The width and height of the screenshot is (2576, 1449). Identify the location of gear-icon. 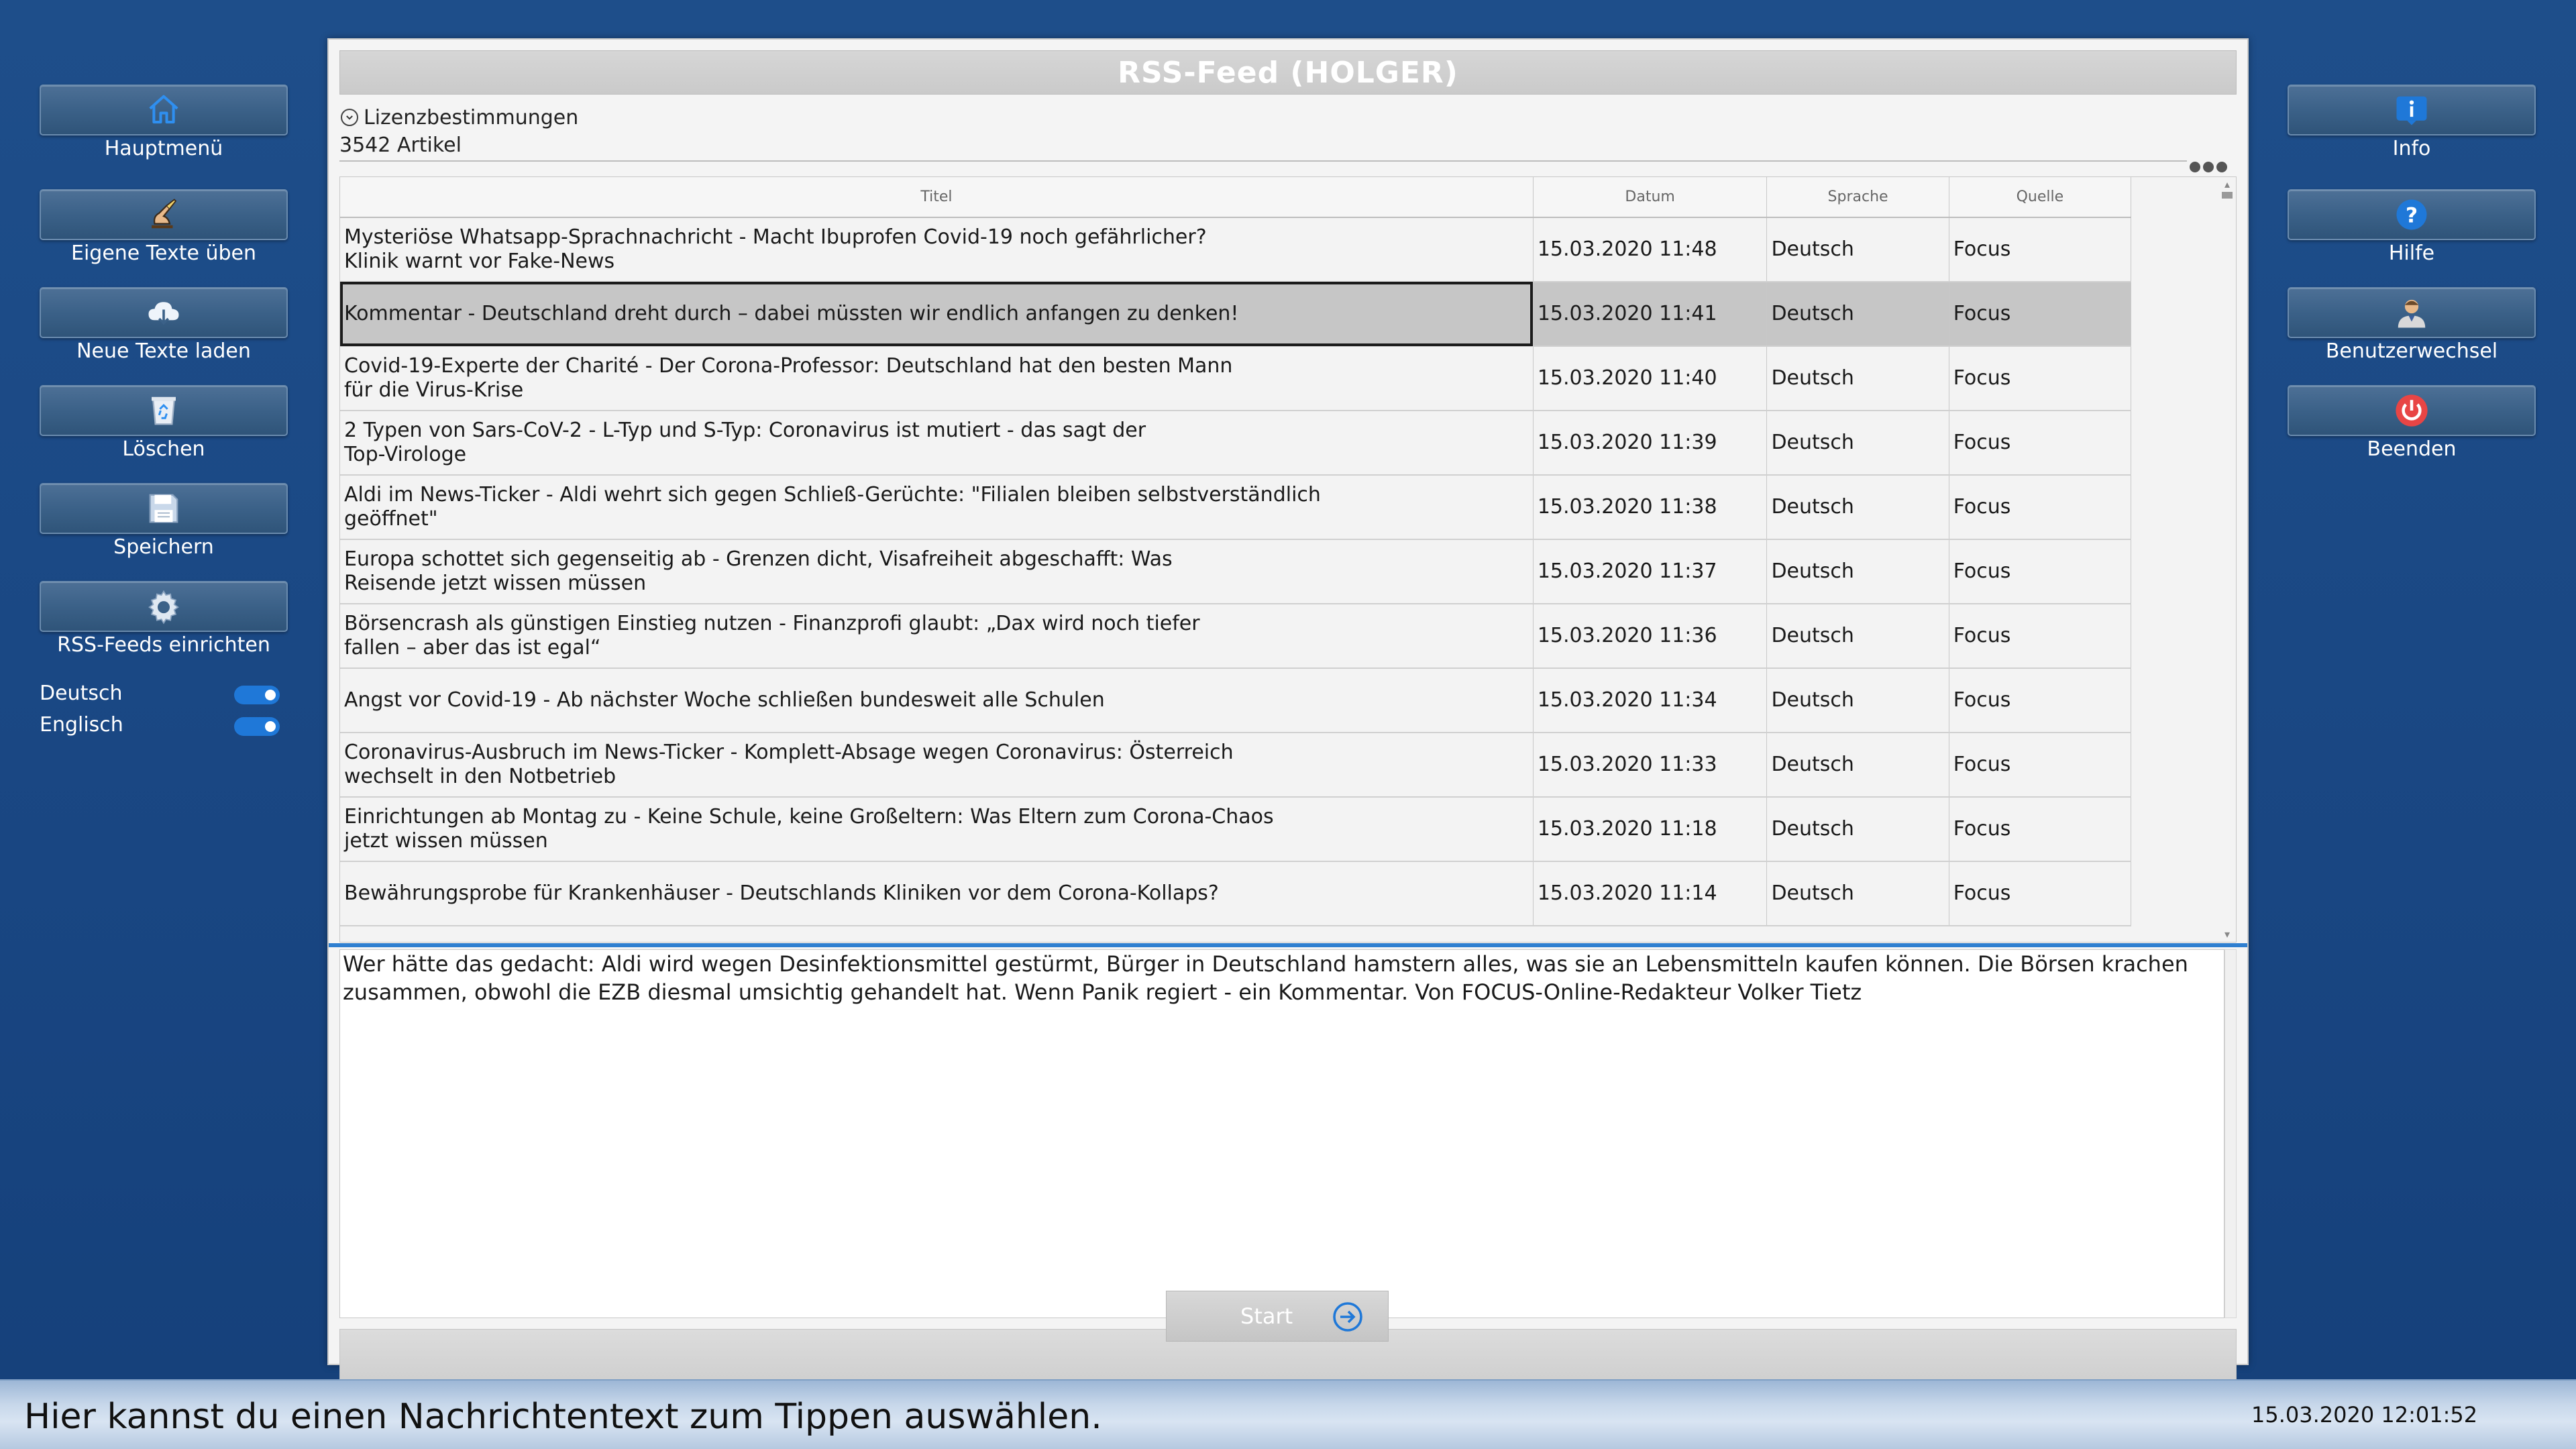
(163, 607).